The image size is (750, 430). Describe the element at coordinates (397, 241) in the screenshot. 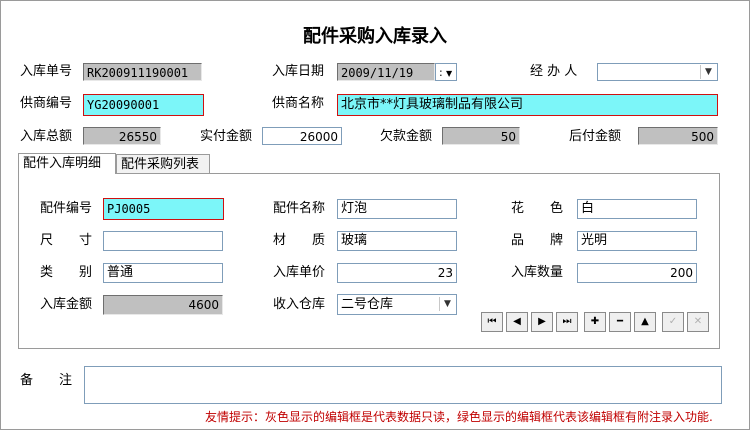

I see `material-input: 玻璃` at that location.